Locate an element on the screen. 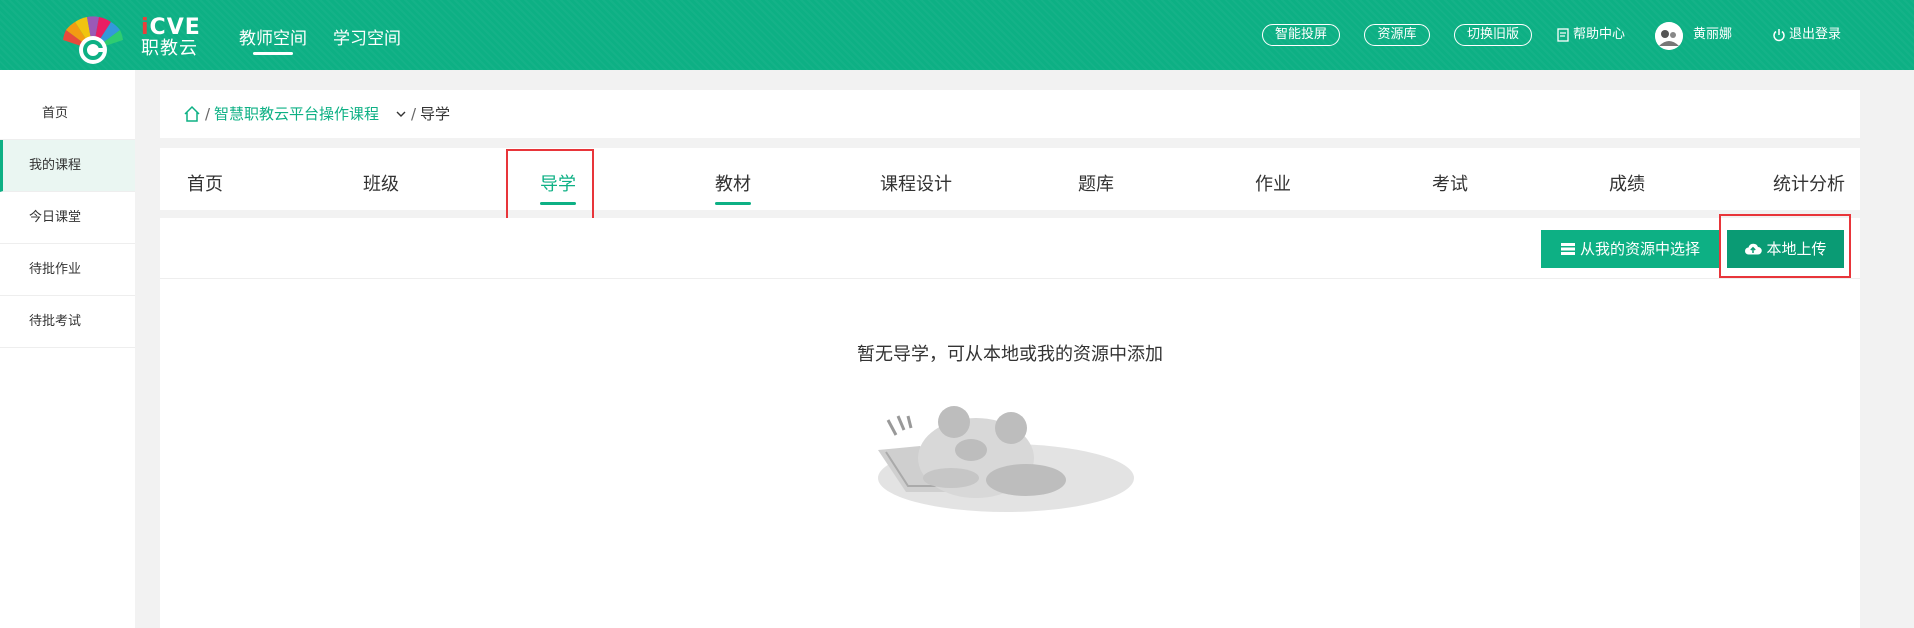 The image size is (1914, 628). tab-statistics: 统计分析 is located at coordinates (1809, 183).